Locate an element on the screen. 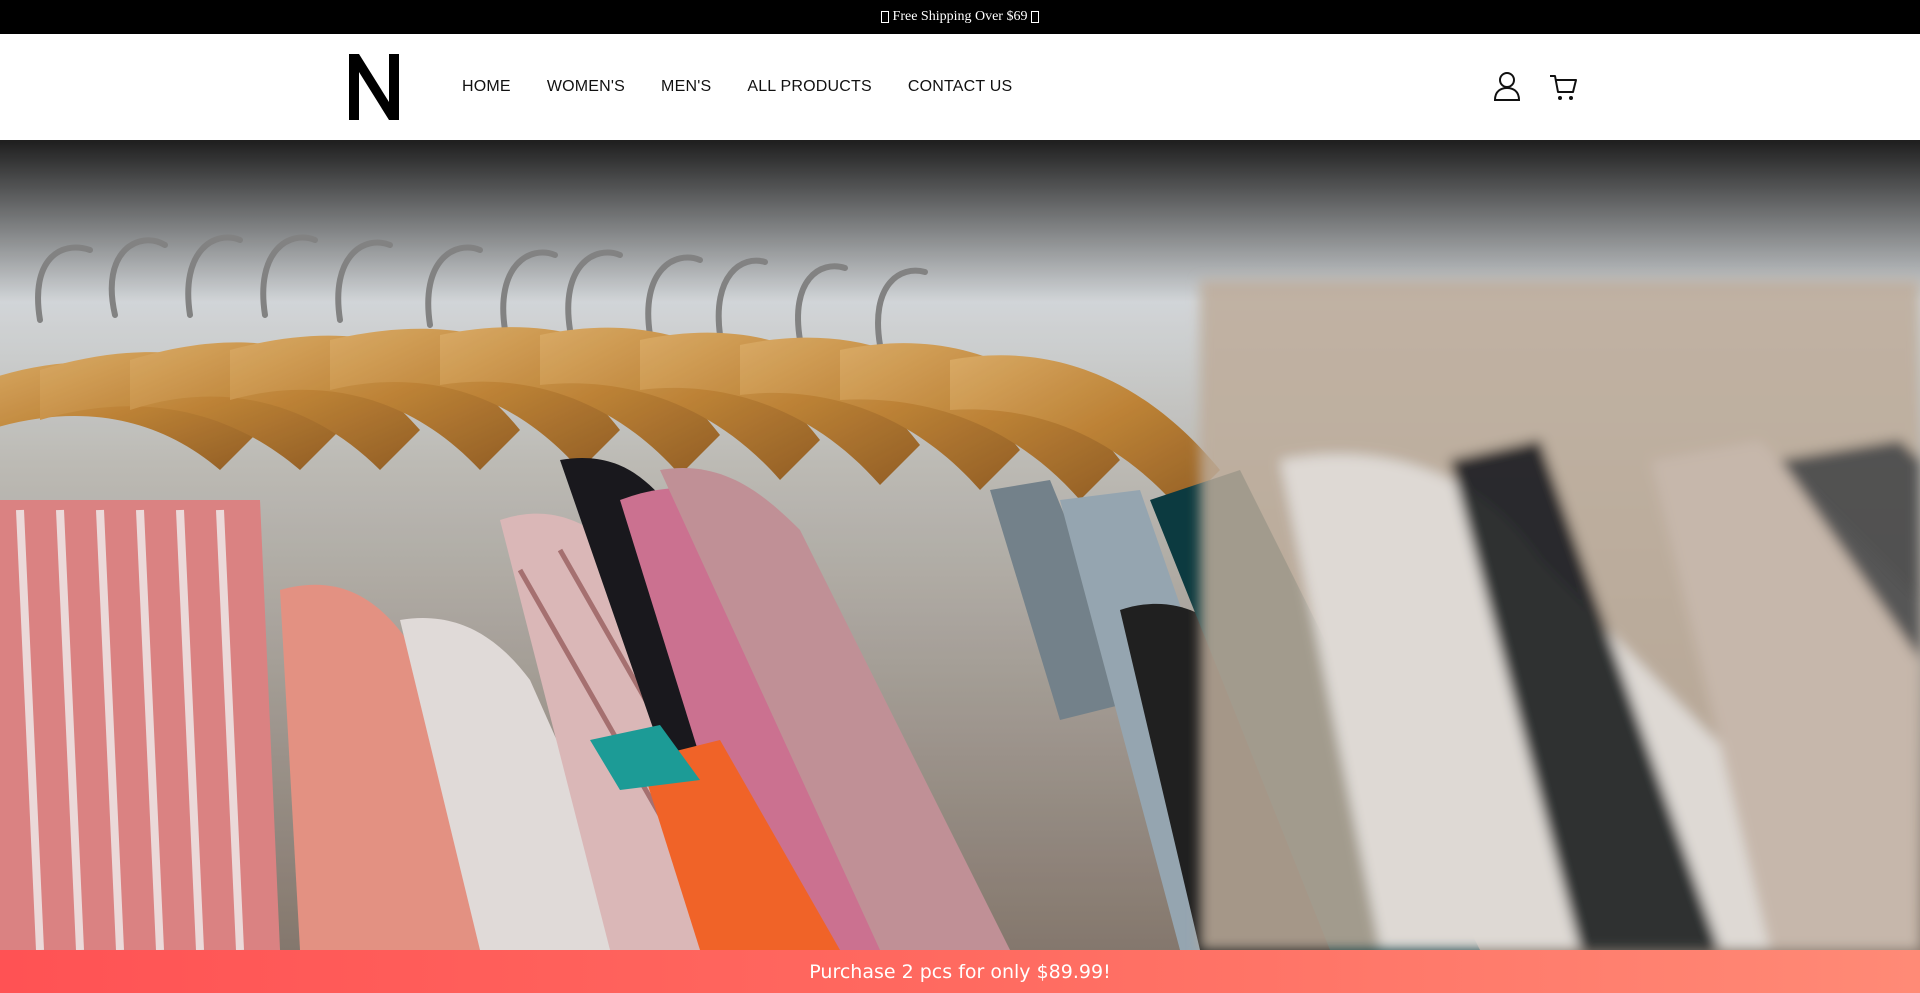 The image size is (1920, 993). user-icon is located at coordinates (1507, 86).